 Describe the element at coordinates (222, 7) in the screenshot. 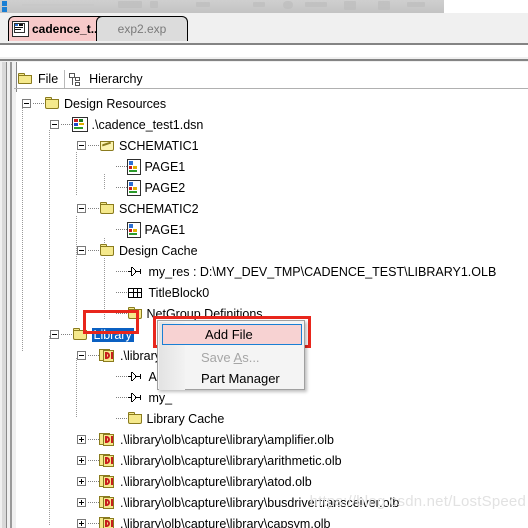

I see `application-toolbar` at that location.